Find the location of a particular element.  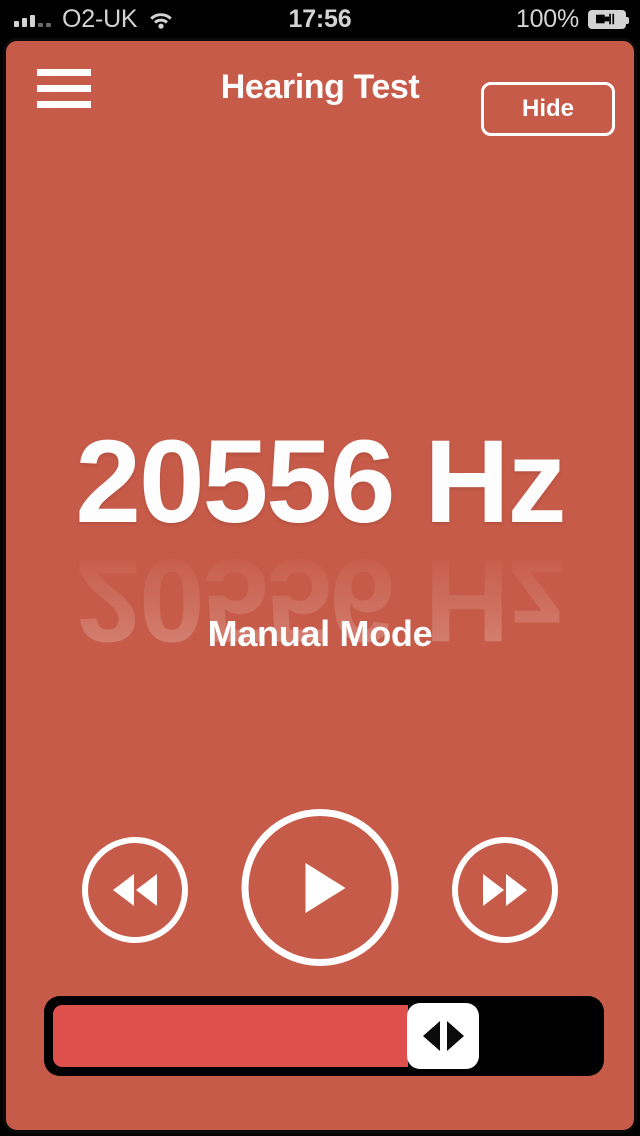

play-icon is located at coordinates (325, 887).